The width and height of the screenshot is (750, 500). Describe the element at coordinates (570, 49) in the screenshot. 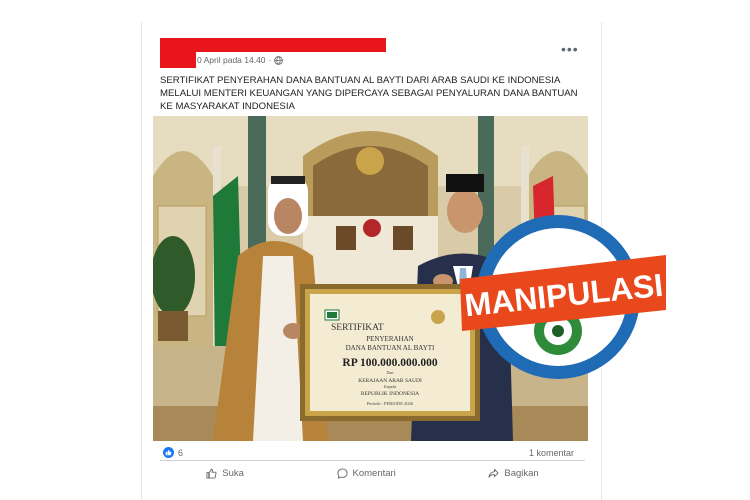

I see `more-options-button: •••` at that location.